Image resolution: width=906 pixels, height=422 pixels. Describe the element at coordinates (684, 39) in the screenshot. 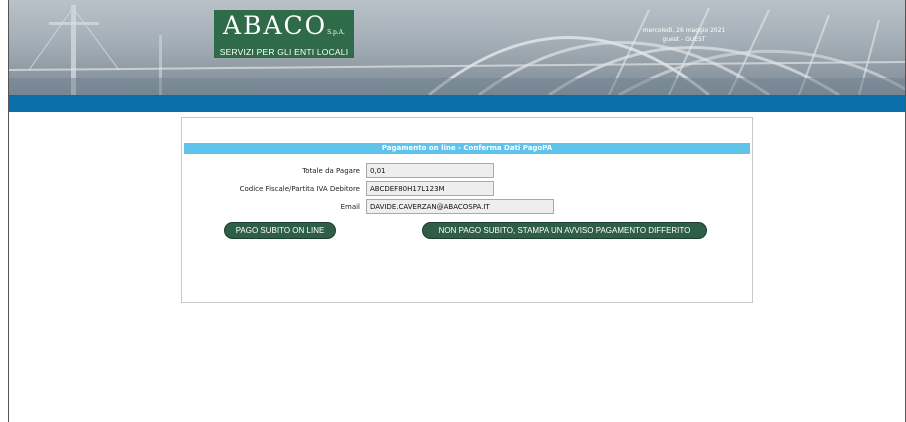

I see `current-user: guest - GUEST` at that location.